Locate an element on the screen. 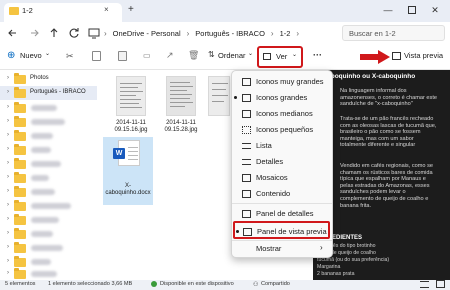 This screenshot has width=450, height=290. forward-icon is located at coordinates (34, 33).